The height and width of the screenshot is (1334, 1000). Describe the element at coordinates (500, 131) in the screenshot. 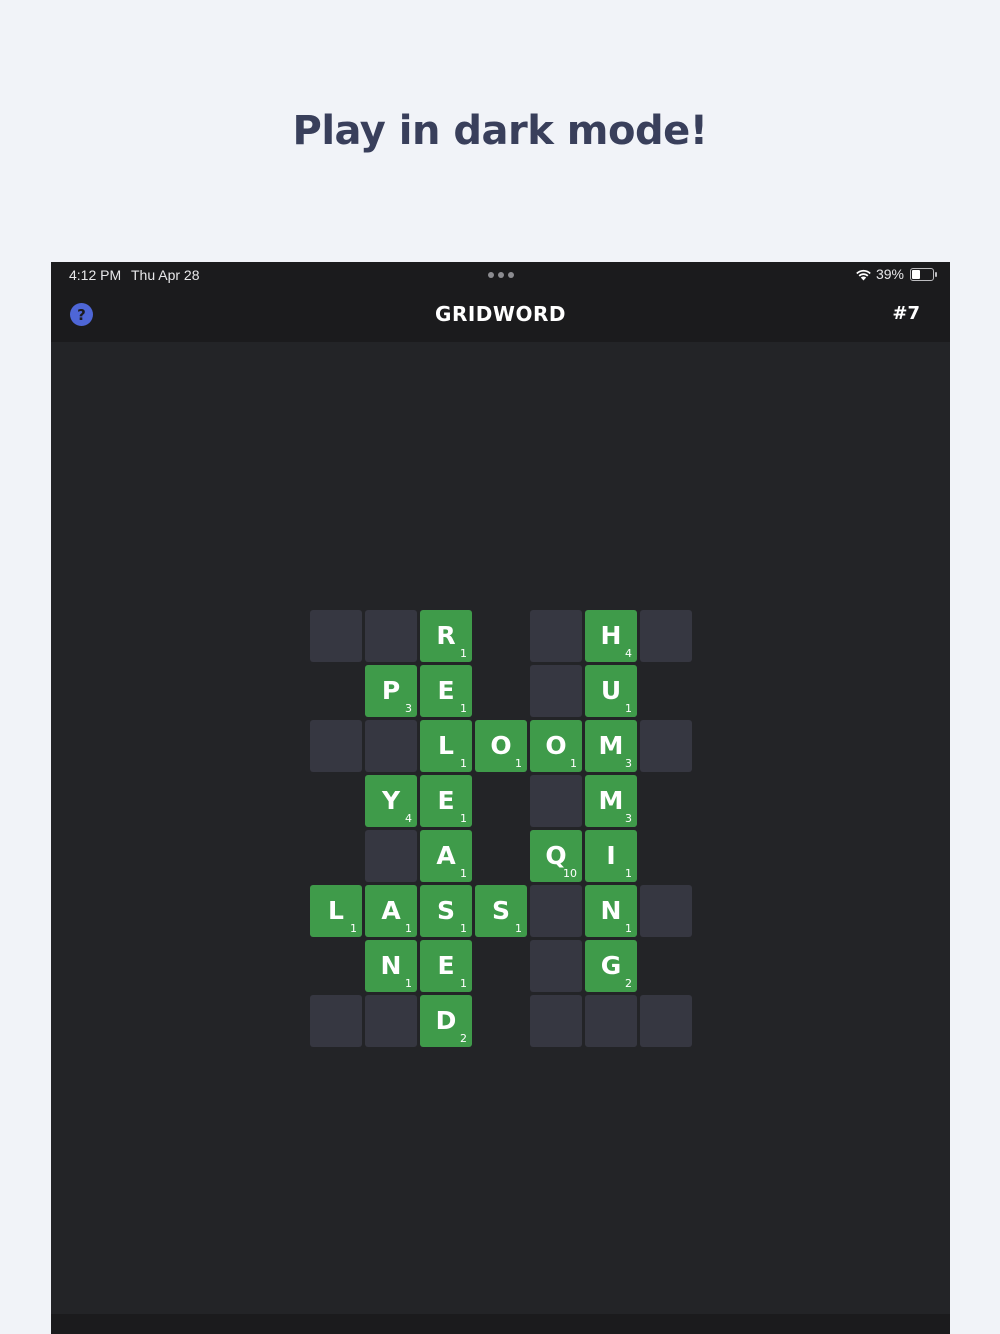

I see `promo-headline: Play in dark mode!` at that location.